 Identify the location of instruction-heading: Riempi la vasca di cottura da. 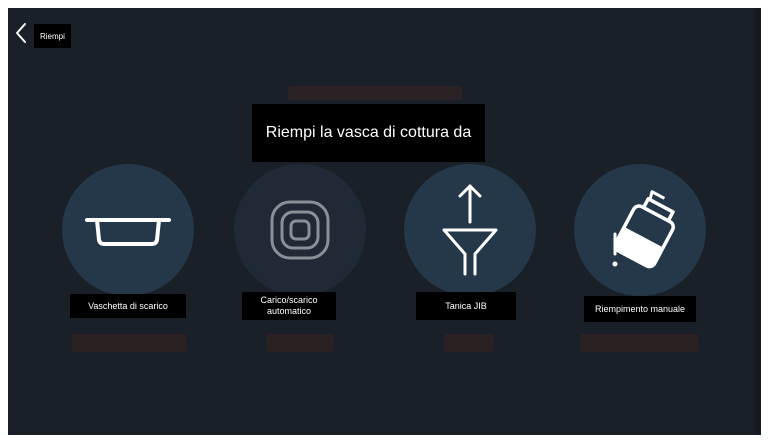
(368, 133).